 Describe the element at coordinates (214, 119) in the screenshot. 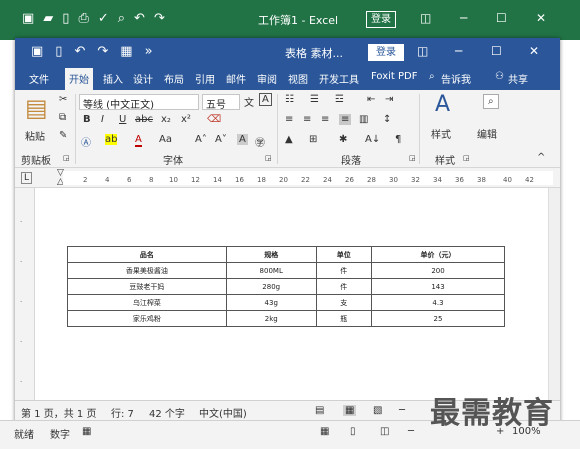

I see `clear-formatting-icon: ⌫` at that location.